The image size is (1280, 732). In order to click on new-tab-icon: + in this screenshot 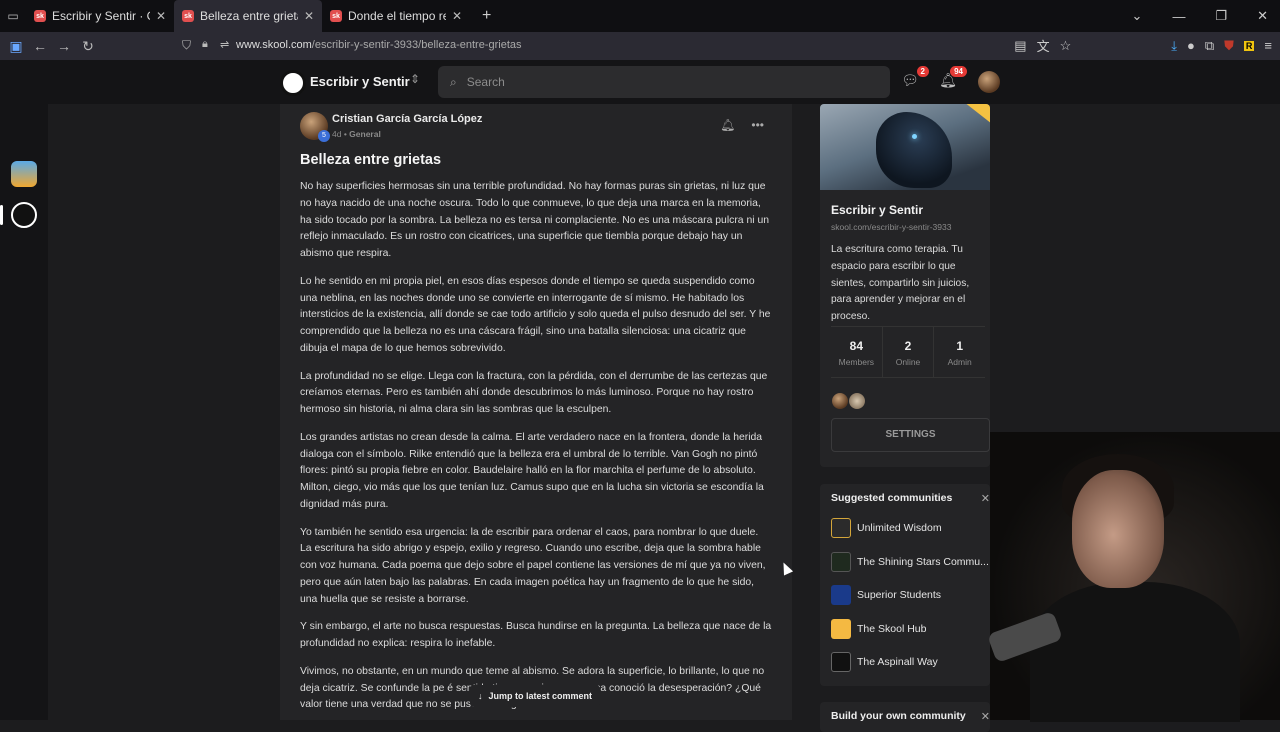, I will do `click(486, 16)`.